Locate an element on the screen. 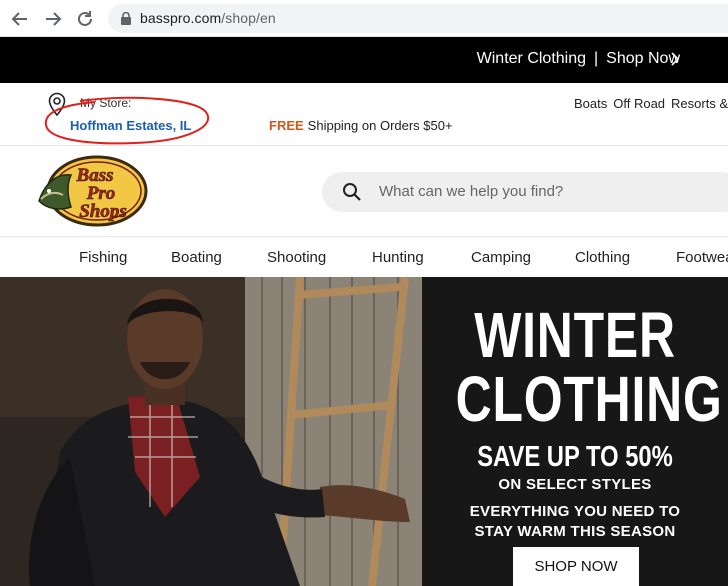  hero-subtext-line2: STAY WARM THIS SEASON is located at coordinates (575, 531).